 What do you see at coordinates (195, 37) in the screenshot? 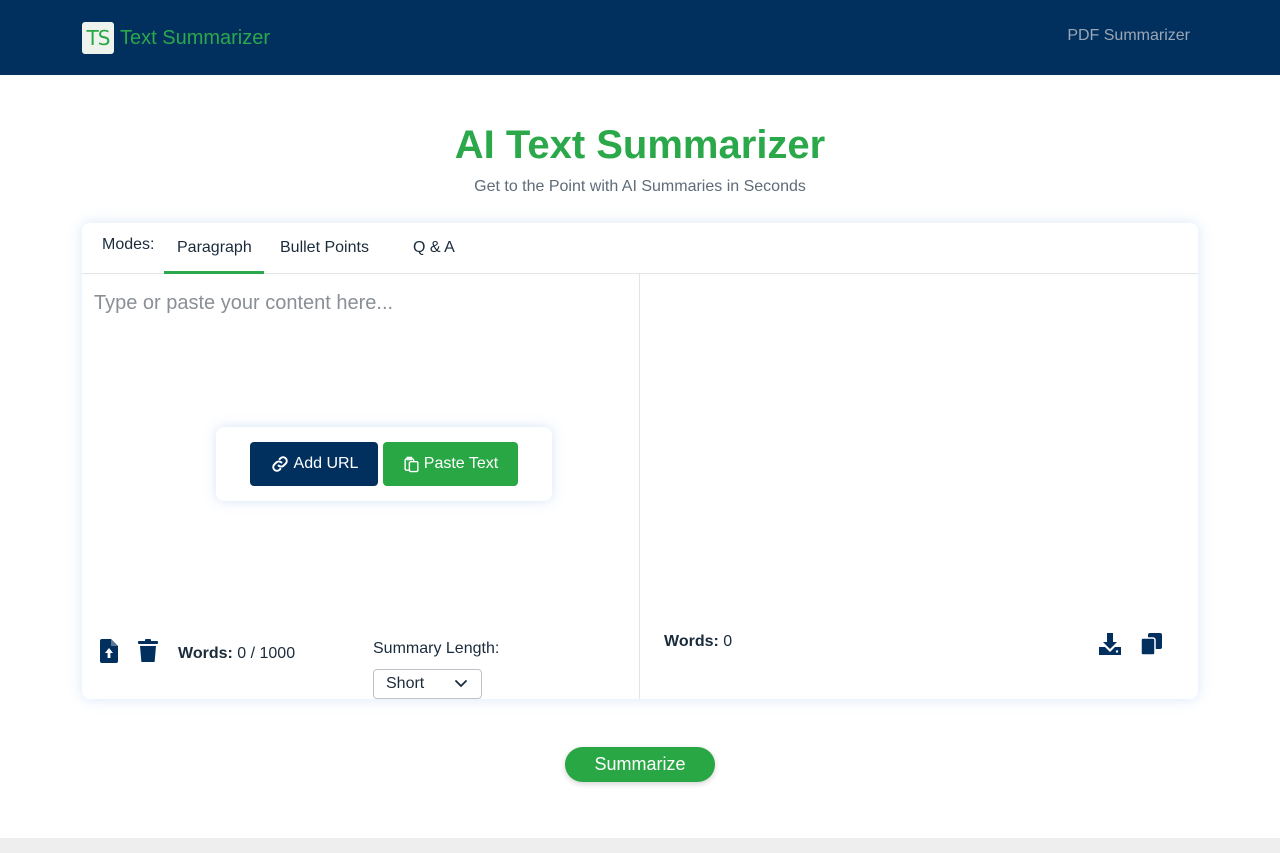
I see `brand-name: Text Summarizer` at bounding box center [195, 37].